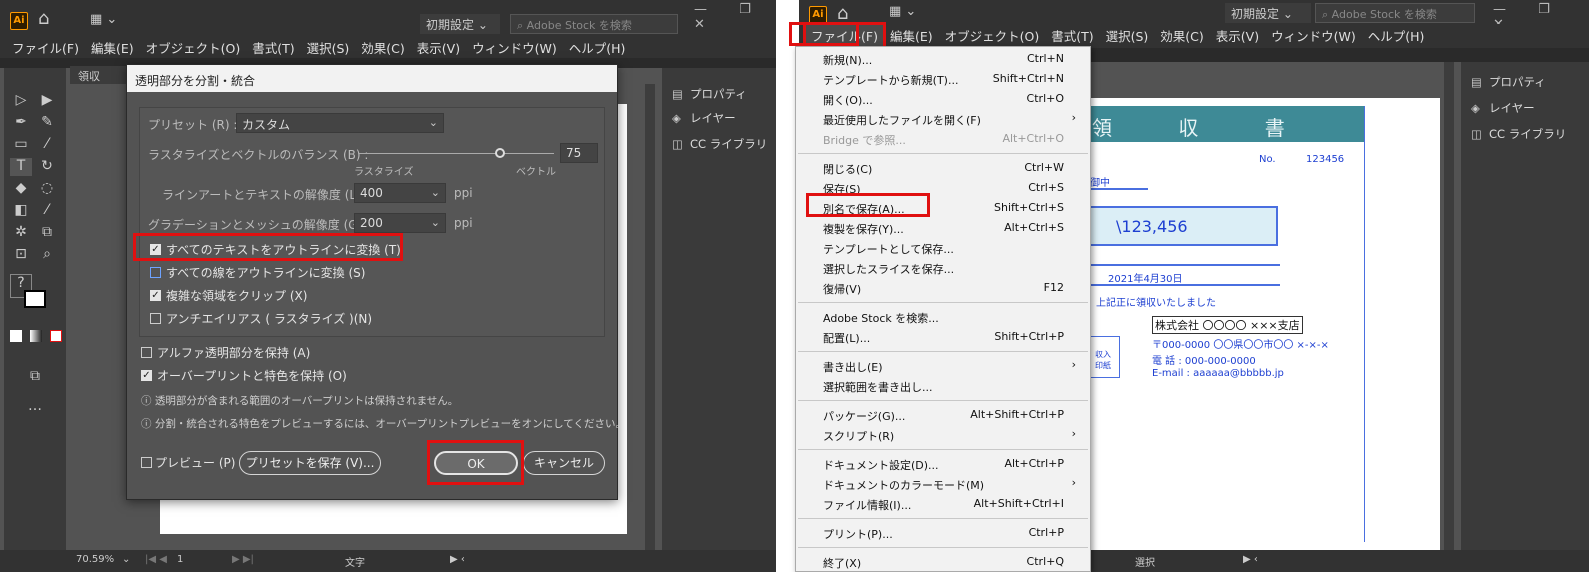  What do you see at coordinates (456, 153) in the screenshot?
I see `balance-slider-track` at bounding box center [456, 153].